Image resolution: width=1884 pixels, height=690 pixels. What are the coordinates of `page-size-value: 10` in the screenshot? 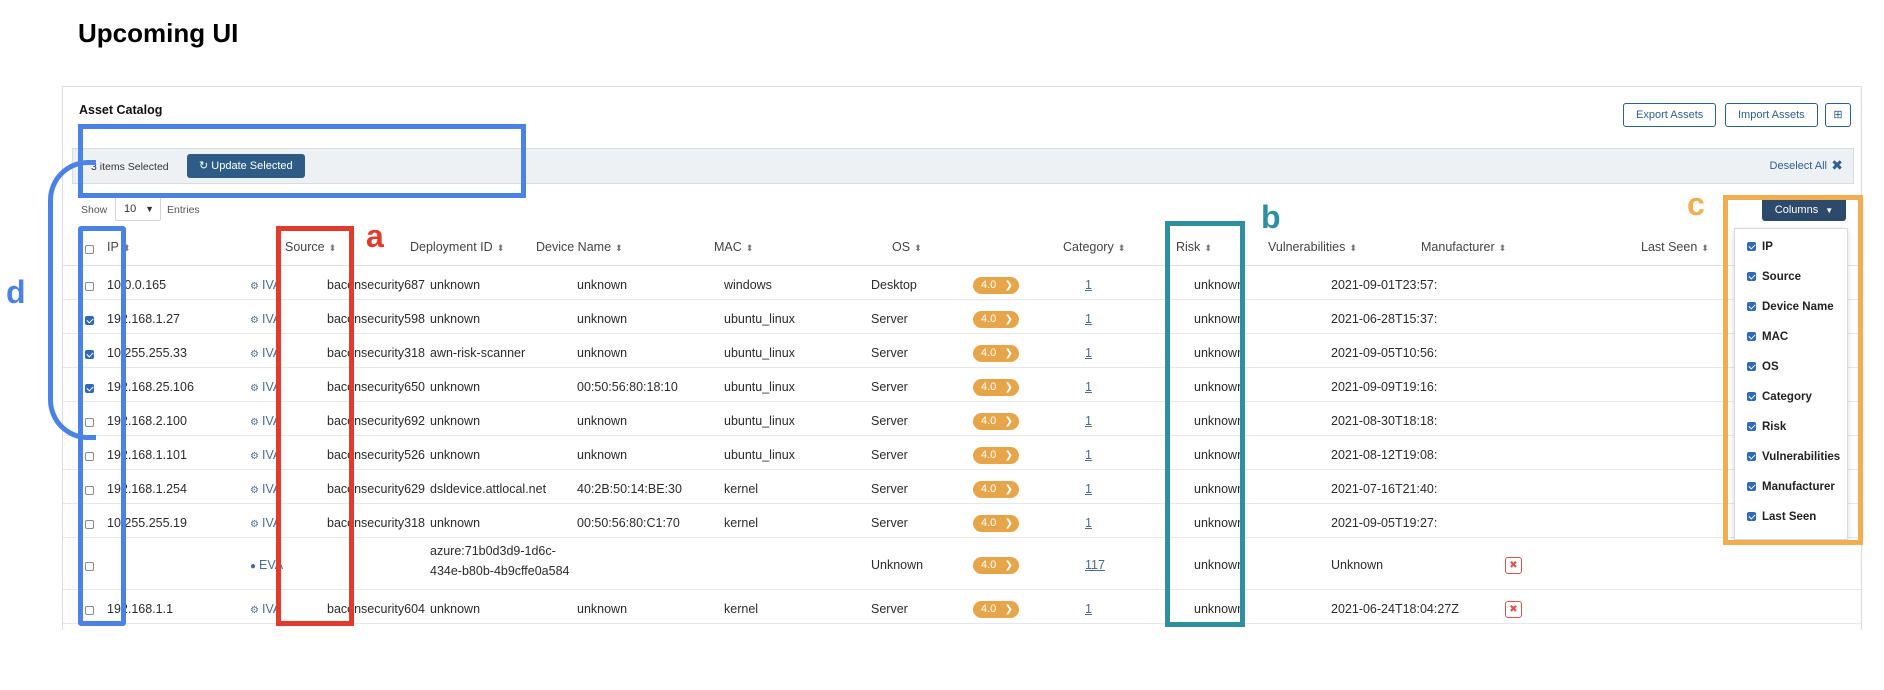 It's located at (130, 209).